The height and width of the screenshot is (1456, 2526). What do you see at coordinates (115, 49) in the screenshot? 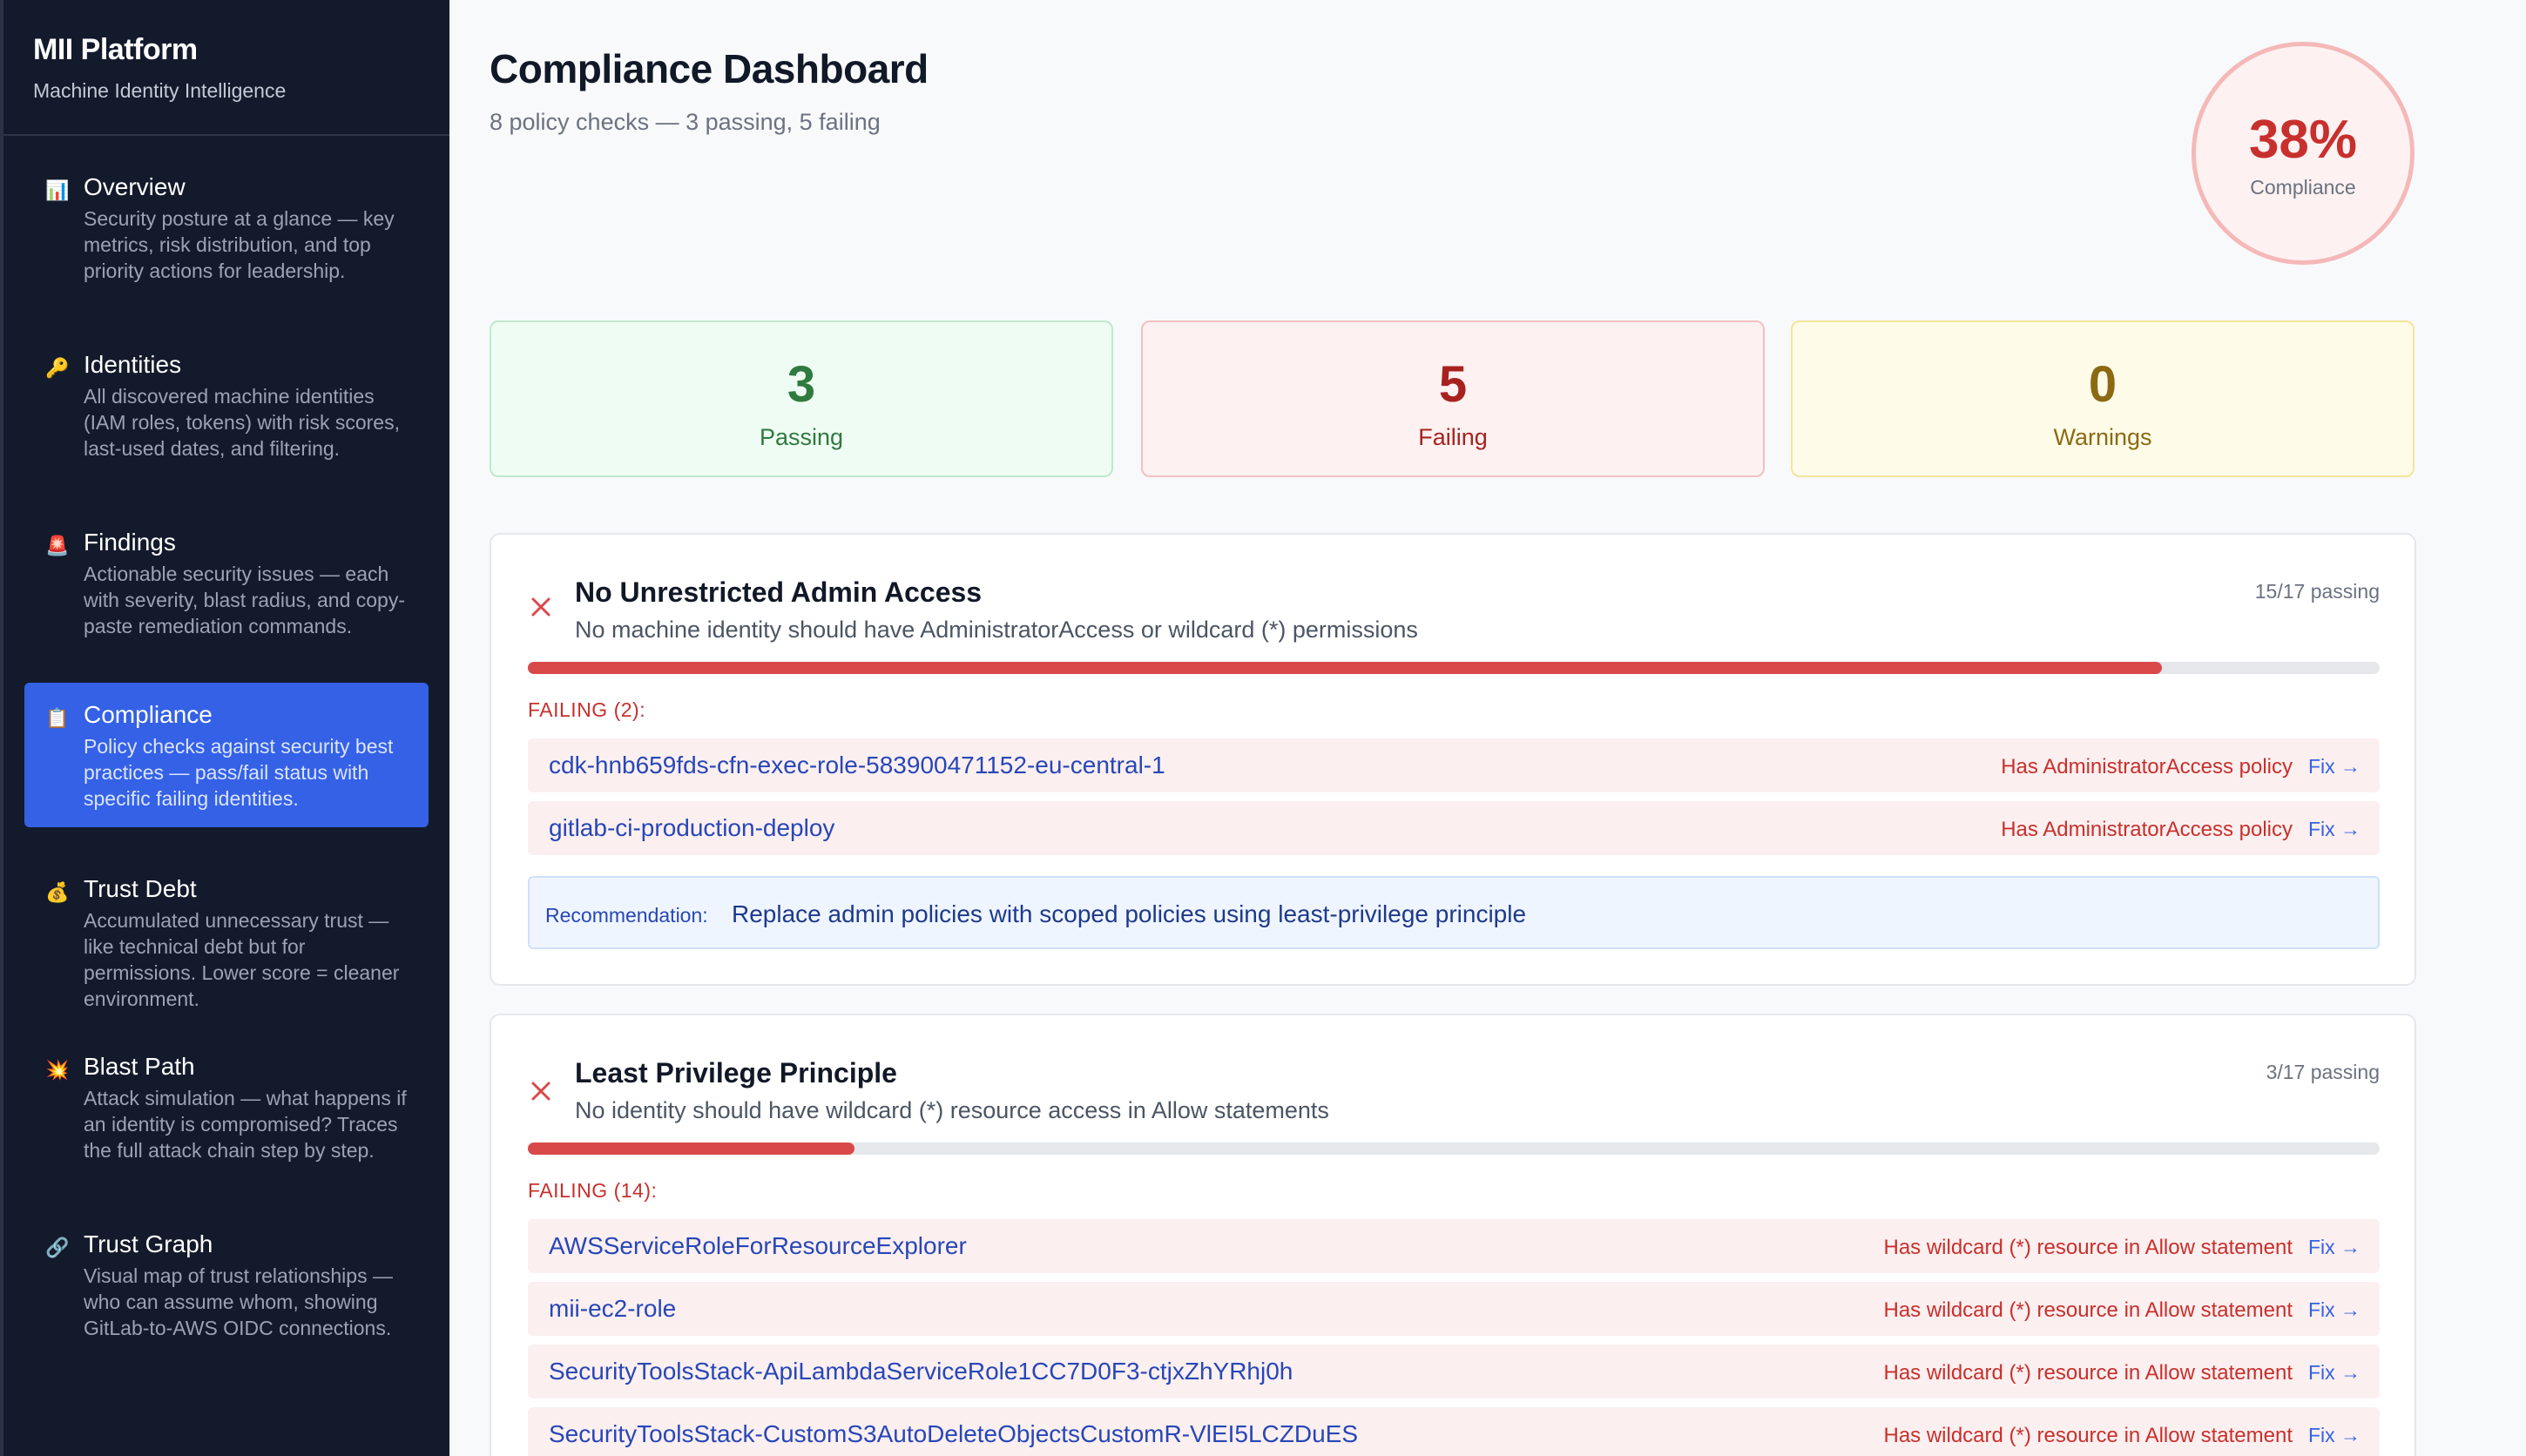
I see `brand-title: MII Platform` at bounding box center [115, 49].